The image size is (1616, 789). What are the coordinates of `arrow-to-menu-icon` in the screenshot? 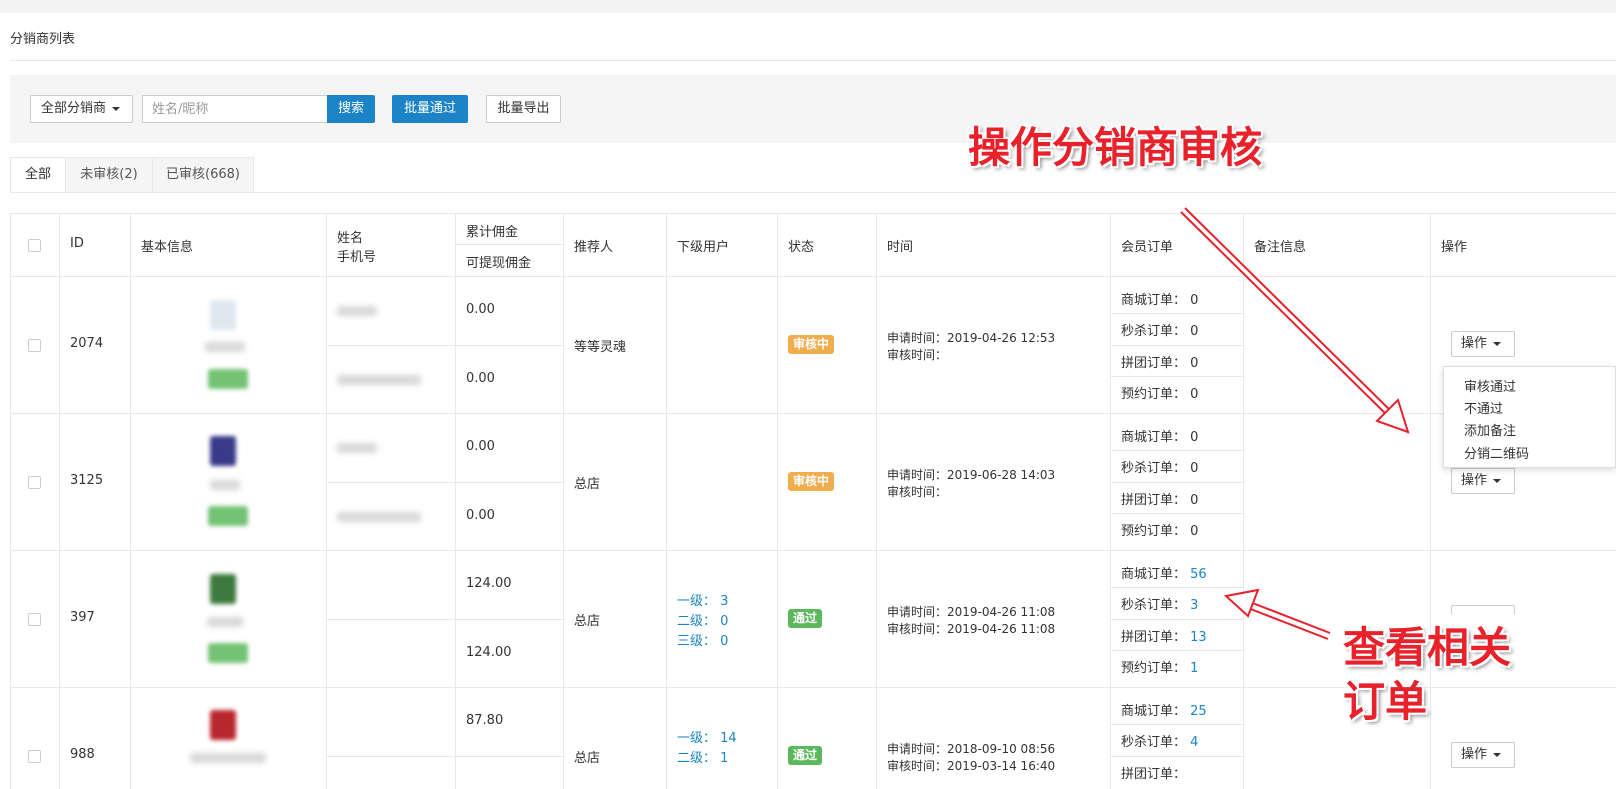 It's located at (1295, 320).